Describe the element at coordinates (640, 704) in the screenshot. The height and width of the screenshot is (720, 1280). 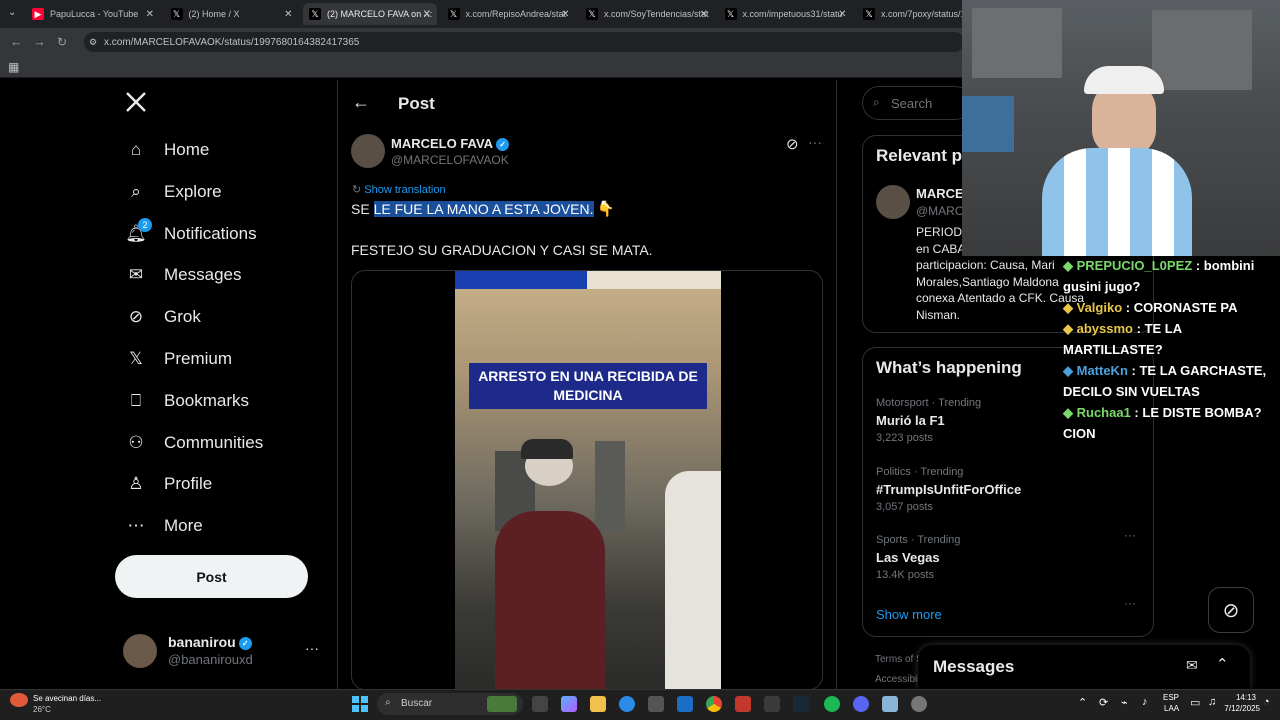
I see `windows-taskbar` at that location.